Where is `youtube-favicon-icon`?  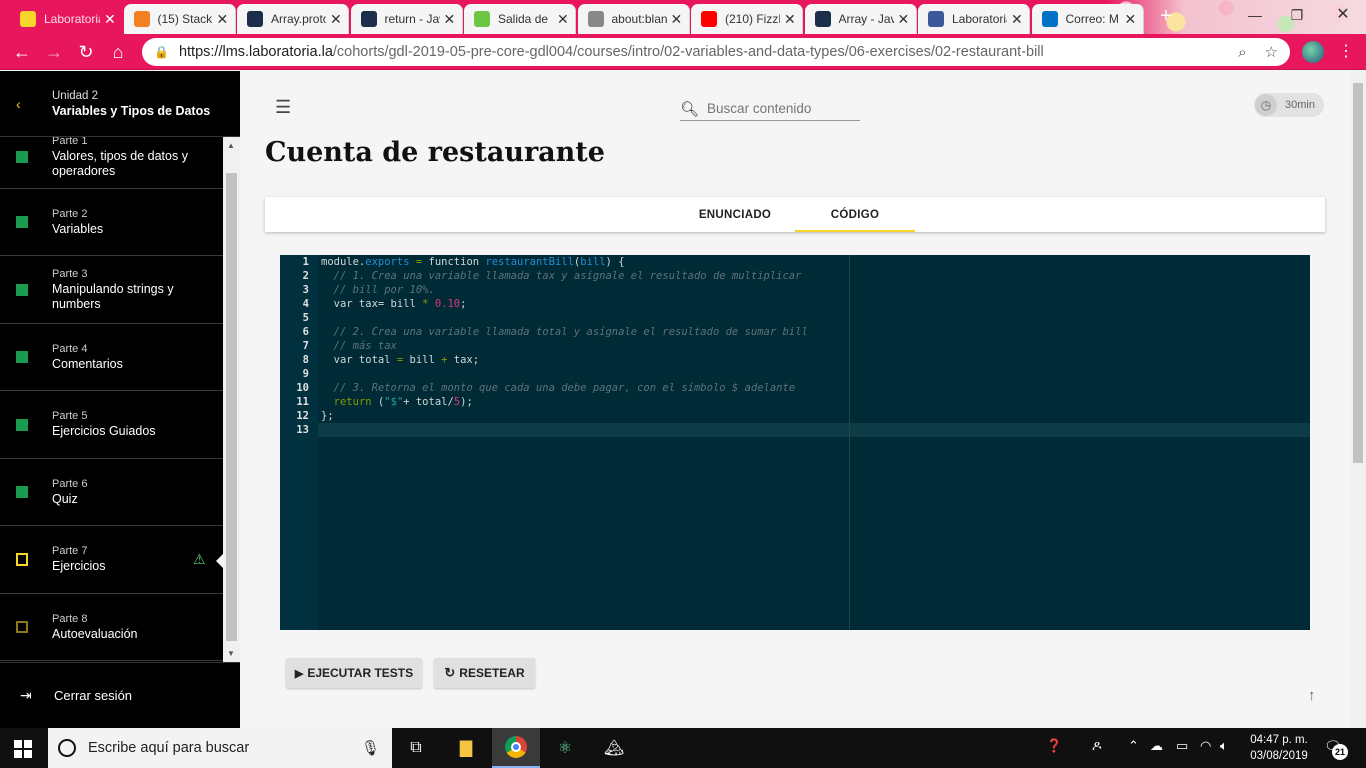 youtube-favicon-icon is located at coordinates (709, 19).